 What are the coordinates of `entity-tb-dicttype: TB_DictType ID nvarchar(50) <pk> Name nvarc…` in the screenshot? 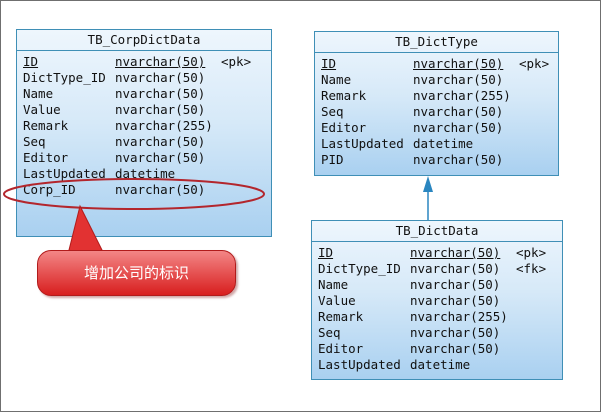 It's located at (436, 103).